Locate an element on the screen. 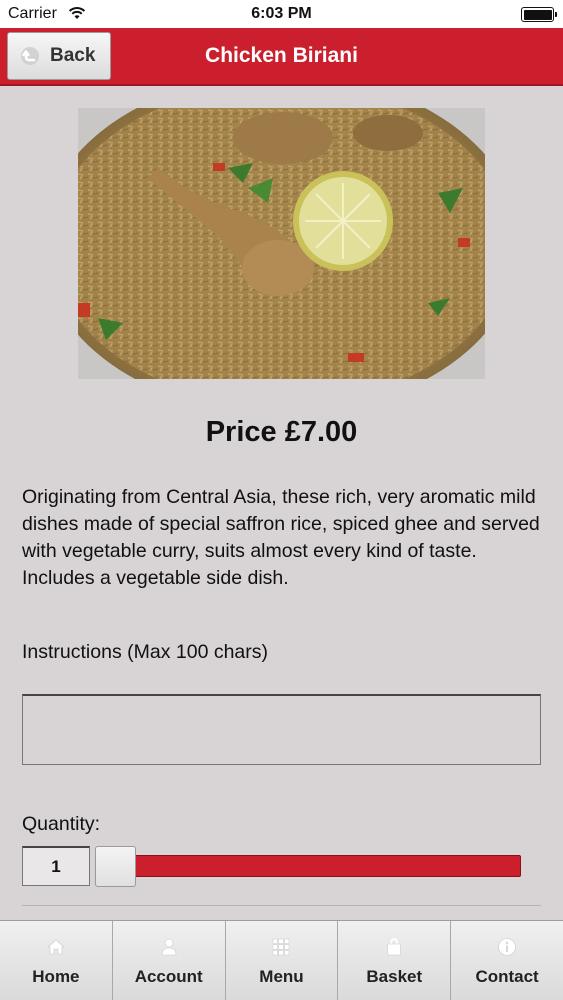 The width and height of the screenshot is (563, 1000). grid-icon is located at coordinates (281, 947).